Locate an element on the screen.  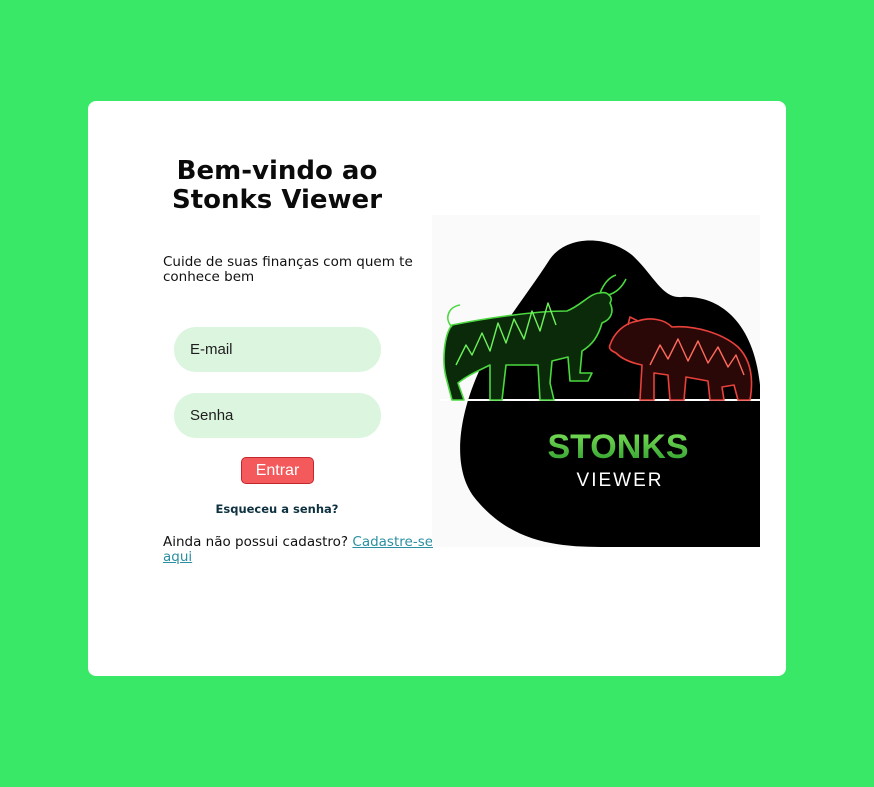
password-field is located at coordinates (277, 415).